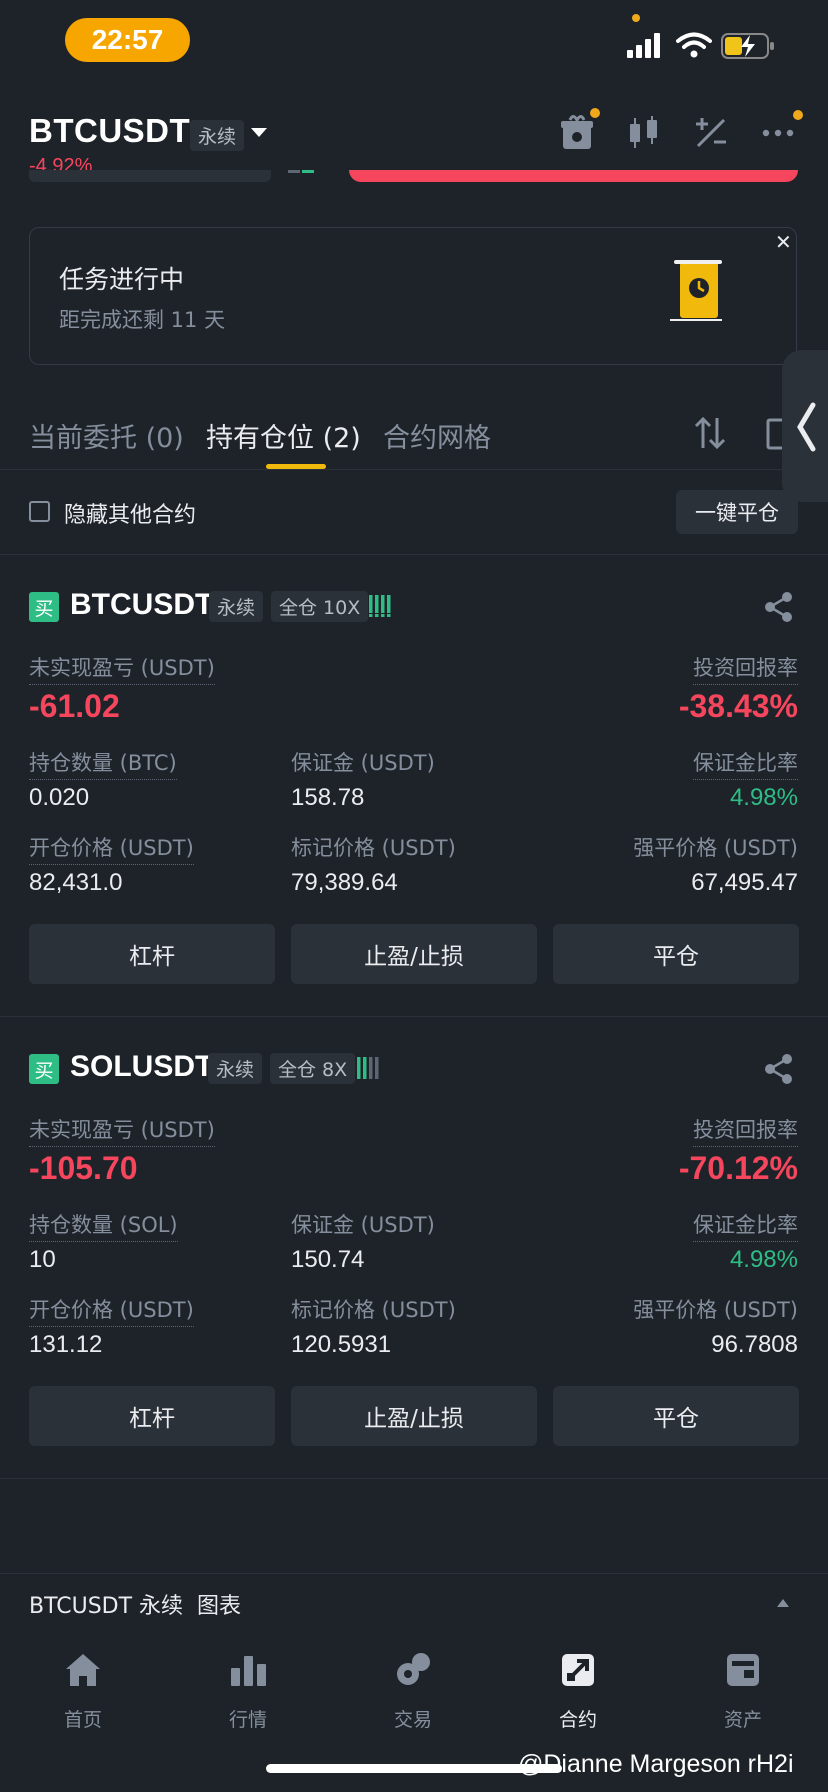  Describe the element at coordinates (103, 763) in the screenshot. I see `size-label: 持仓数量 (BTC)` at that location.